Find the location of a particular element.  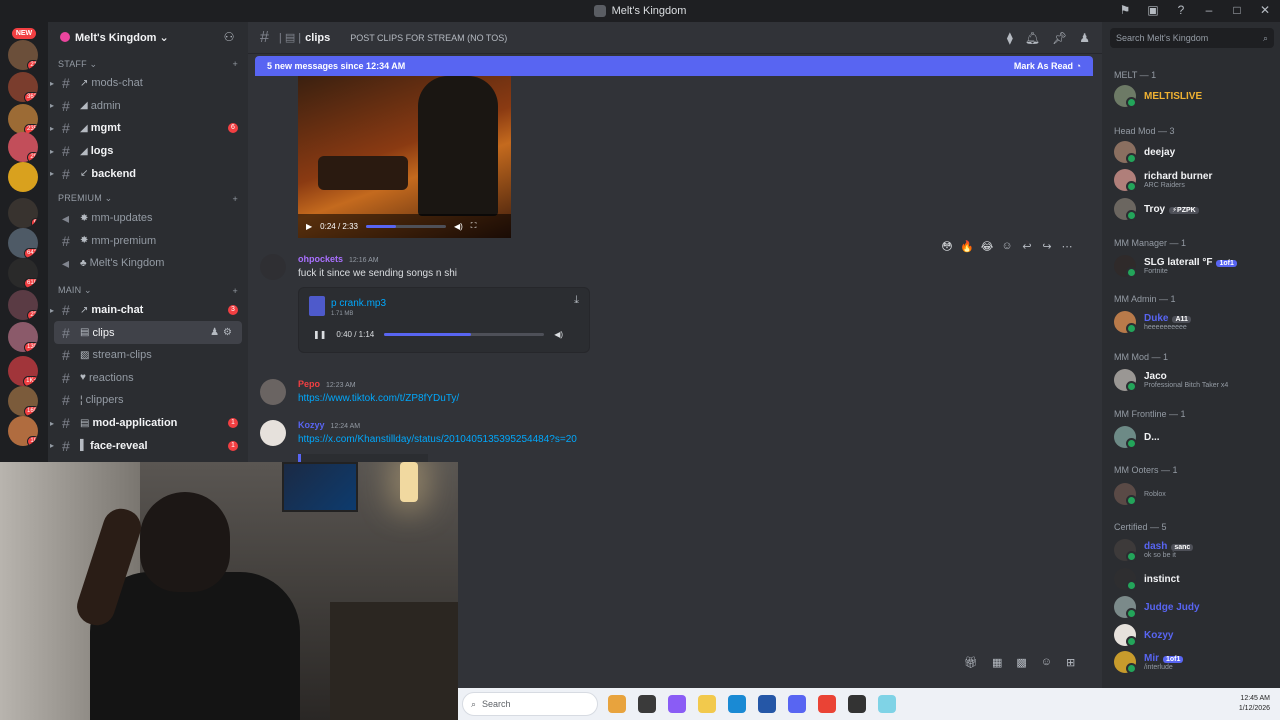

emoji-icon: ☺ is located at coordinates (1046, 662).